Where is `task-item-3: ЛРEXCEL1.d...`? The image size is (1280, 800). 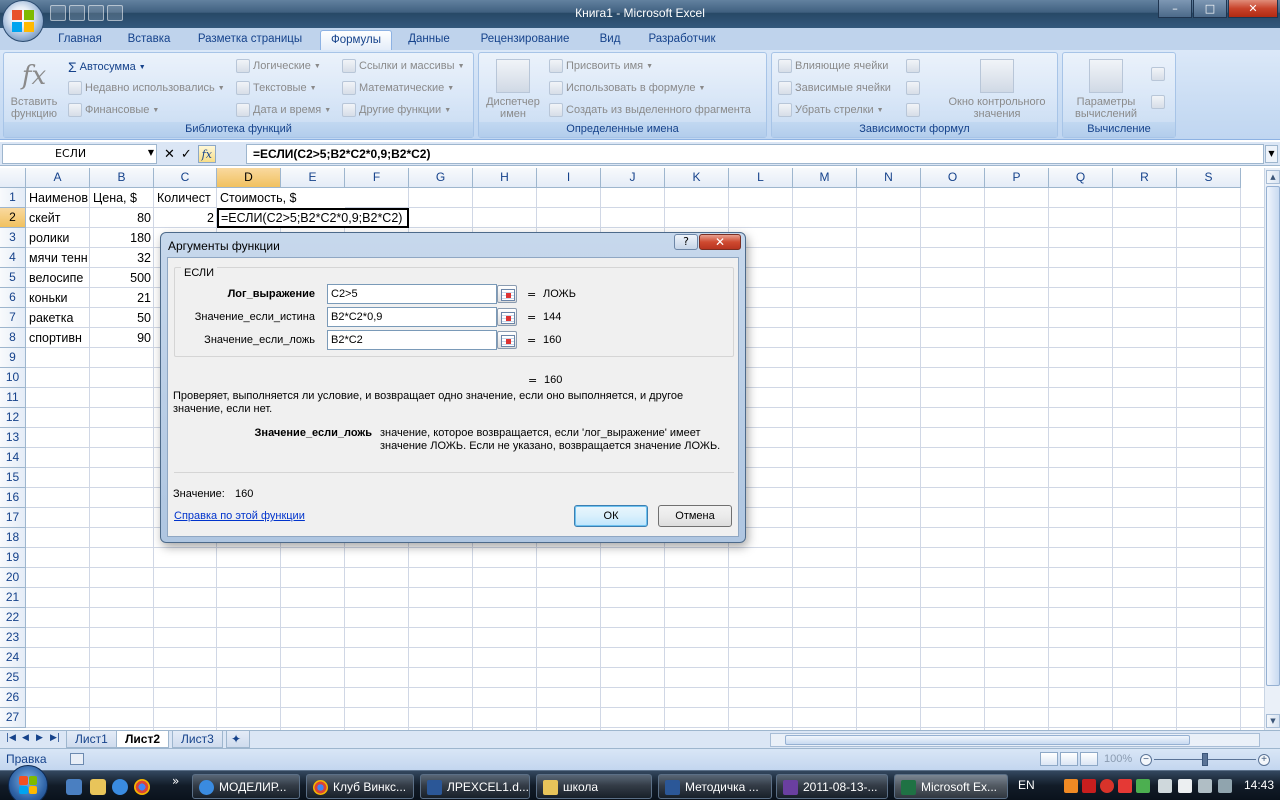
task-item-3: ЛРEXCEL1.d... is located at coordinates (475, 786).